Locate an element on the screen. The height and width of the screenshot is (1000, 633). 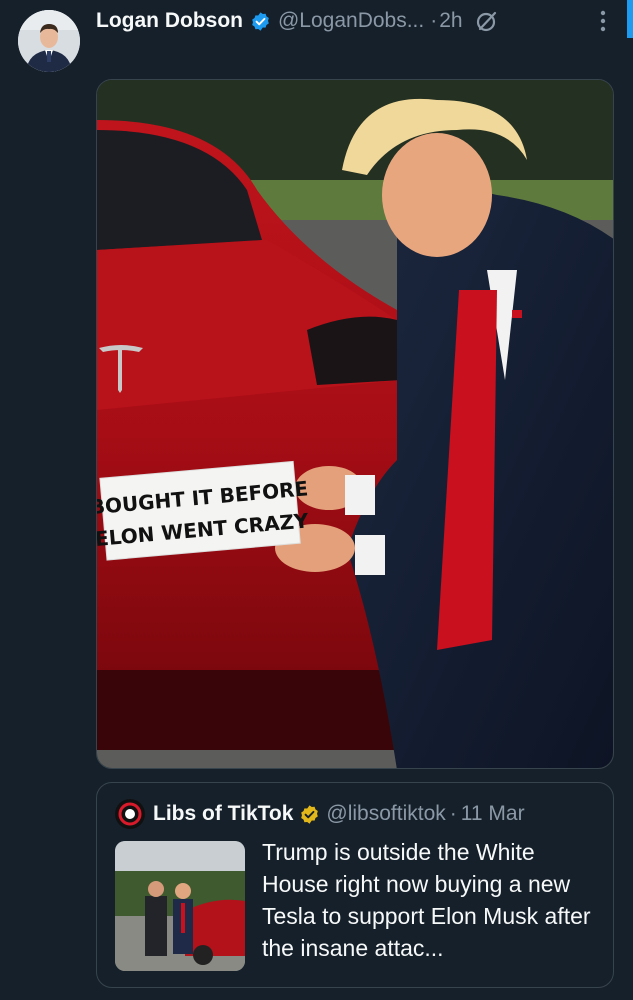
quoted-tweet-thumbnail is located at coordinates (180, 906).